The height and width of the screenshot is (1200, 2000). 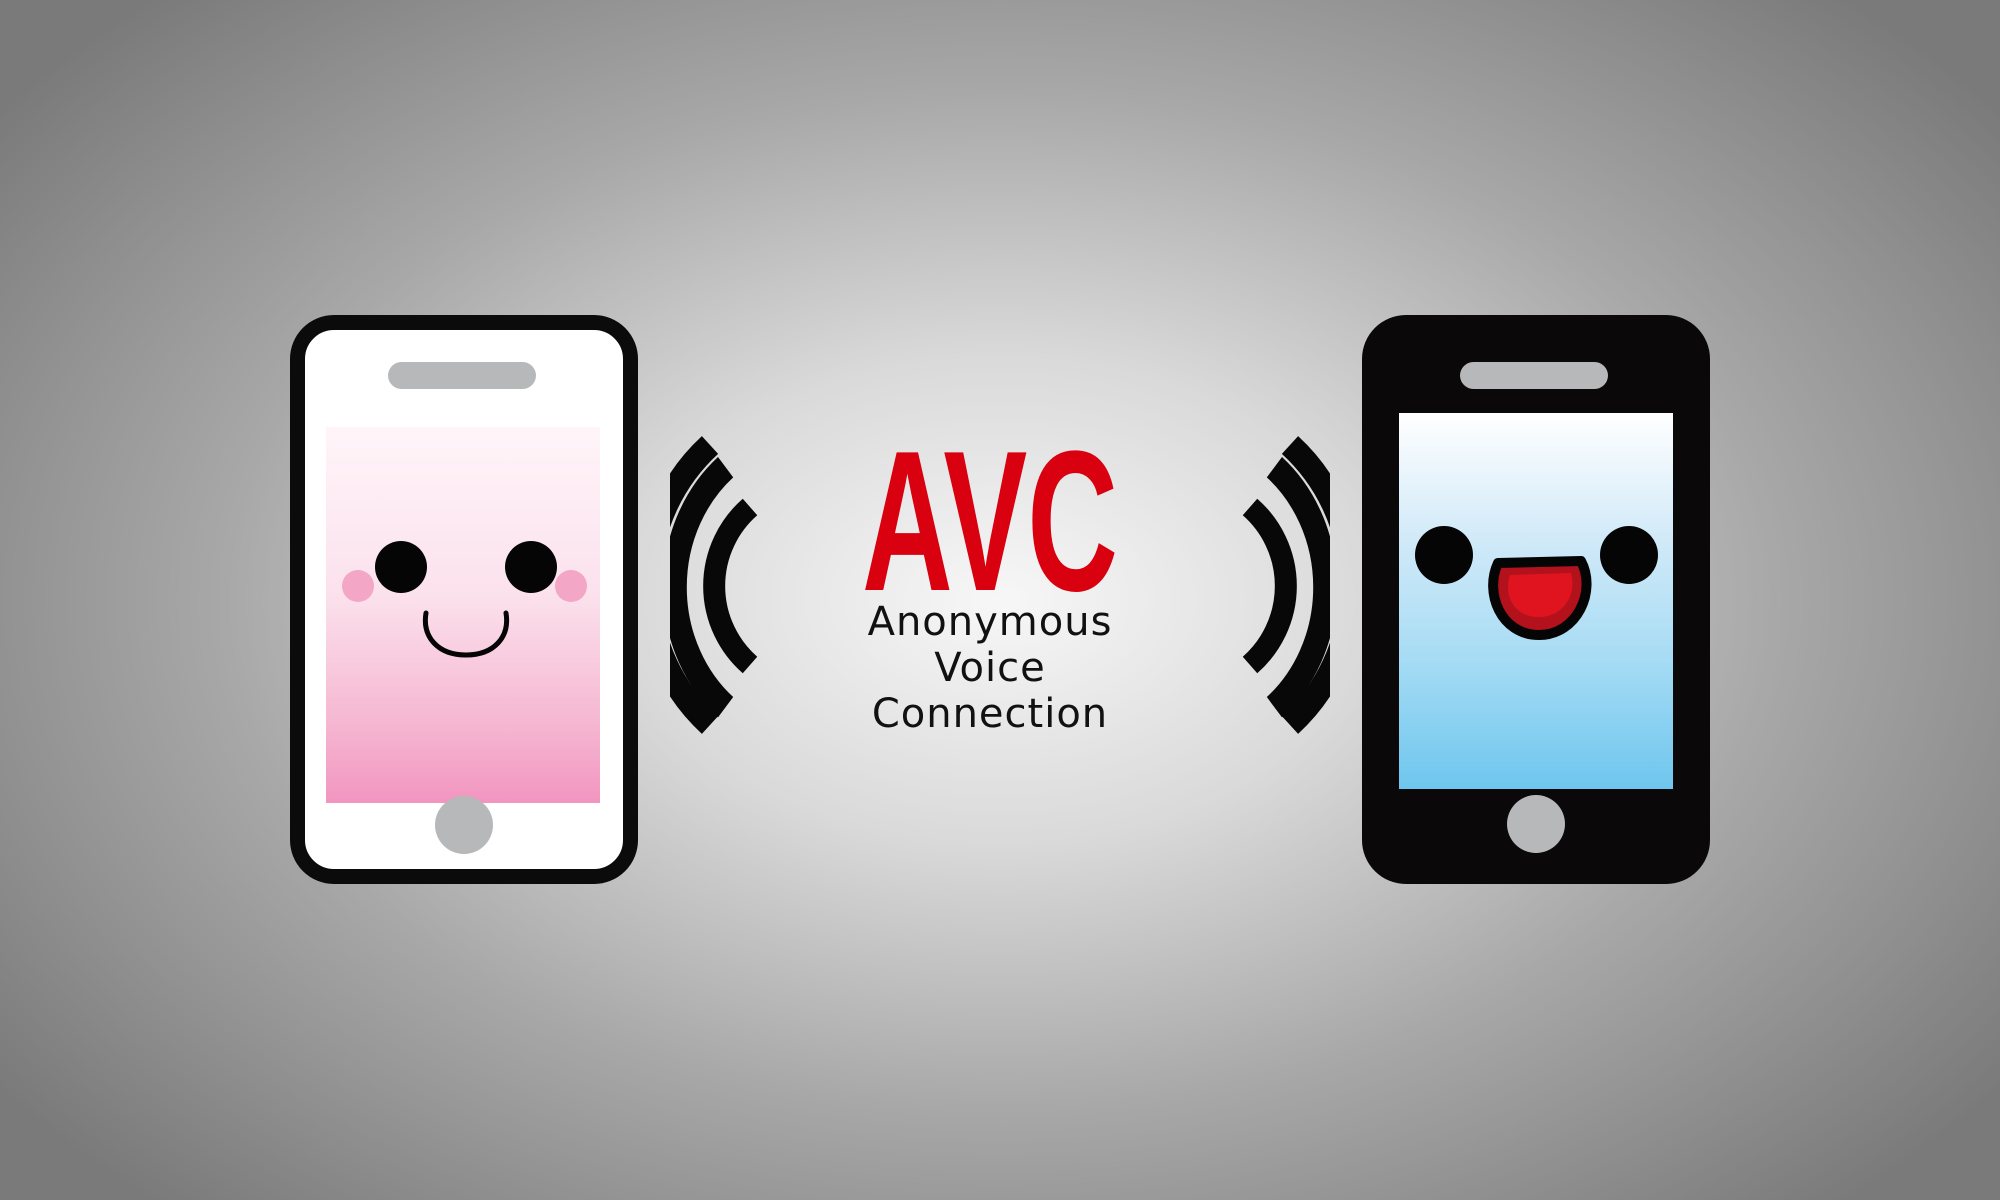 I want to click on left-cheek, so click(x=358, y=586).